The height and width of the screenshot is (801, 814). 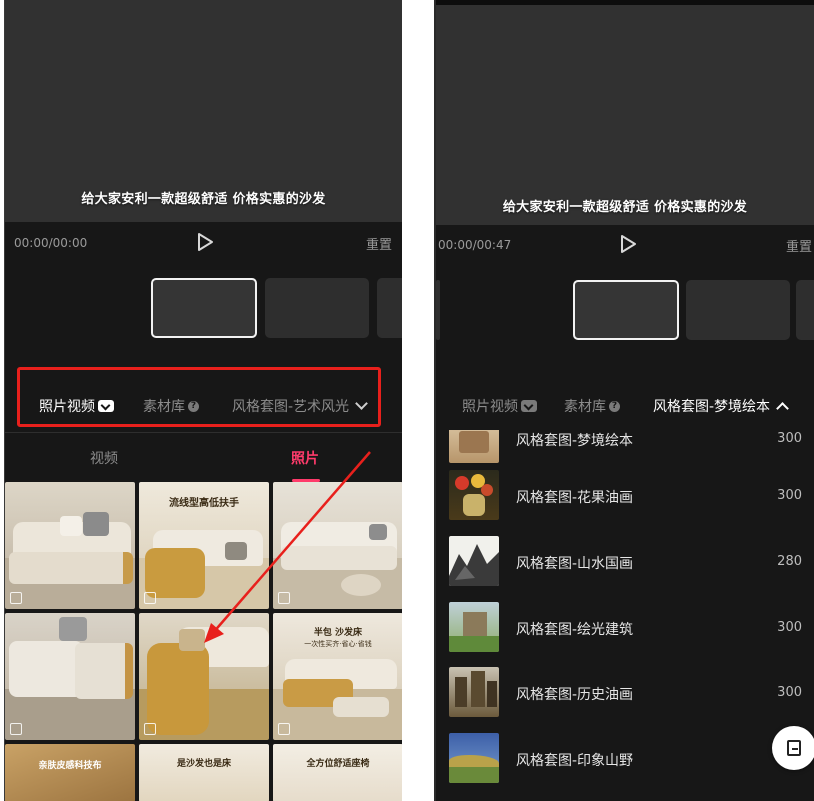 I want to click on tab-style-set: 风格套图-梦境绘本, so click(x=721, y=406).